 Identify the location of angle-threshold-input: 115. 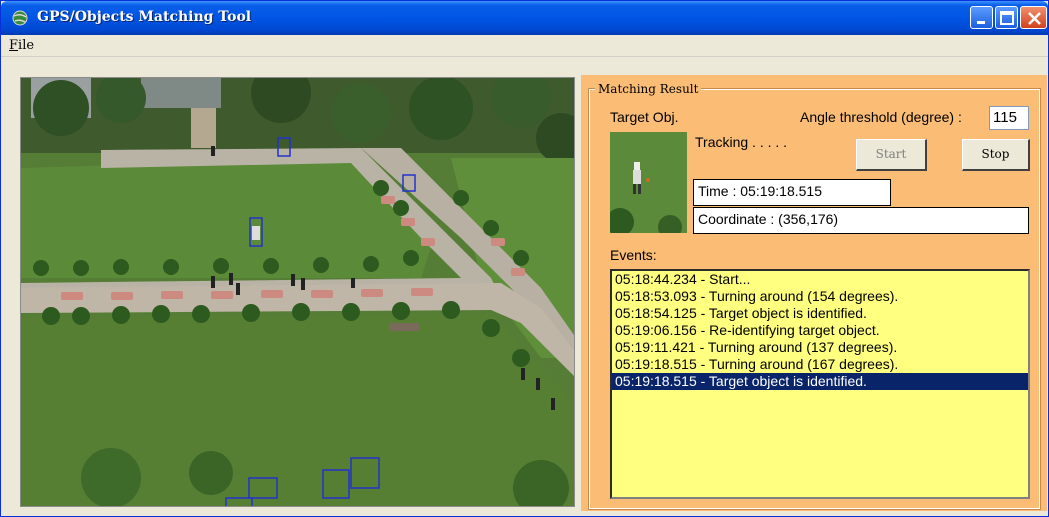
(1009, 118).